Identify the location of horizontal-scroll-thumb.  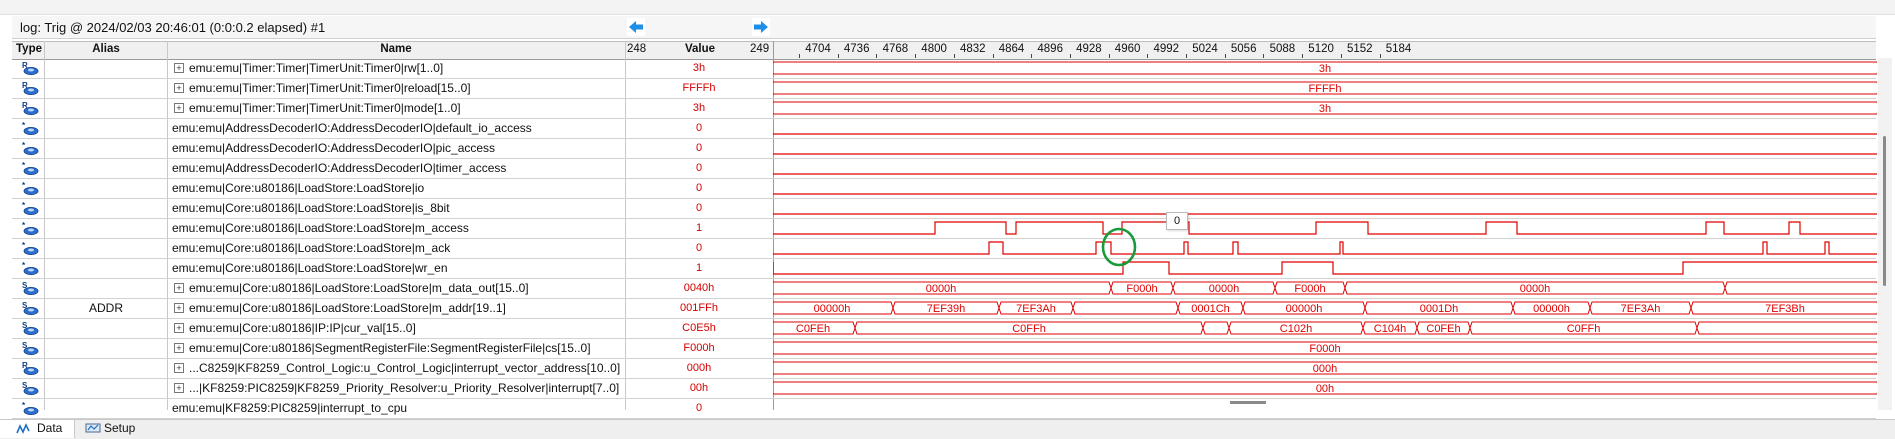
(1248, 402).